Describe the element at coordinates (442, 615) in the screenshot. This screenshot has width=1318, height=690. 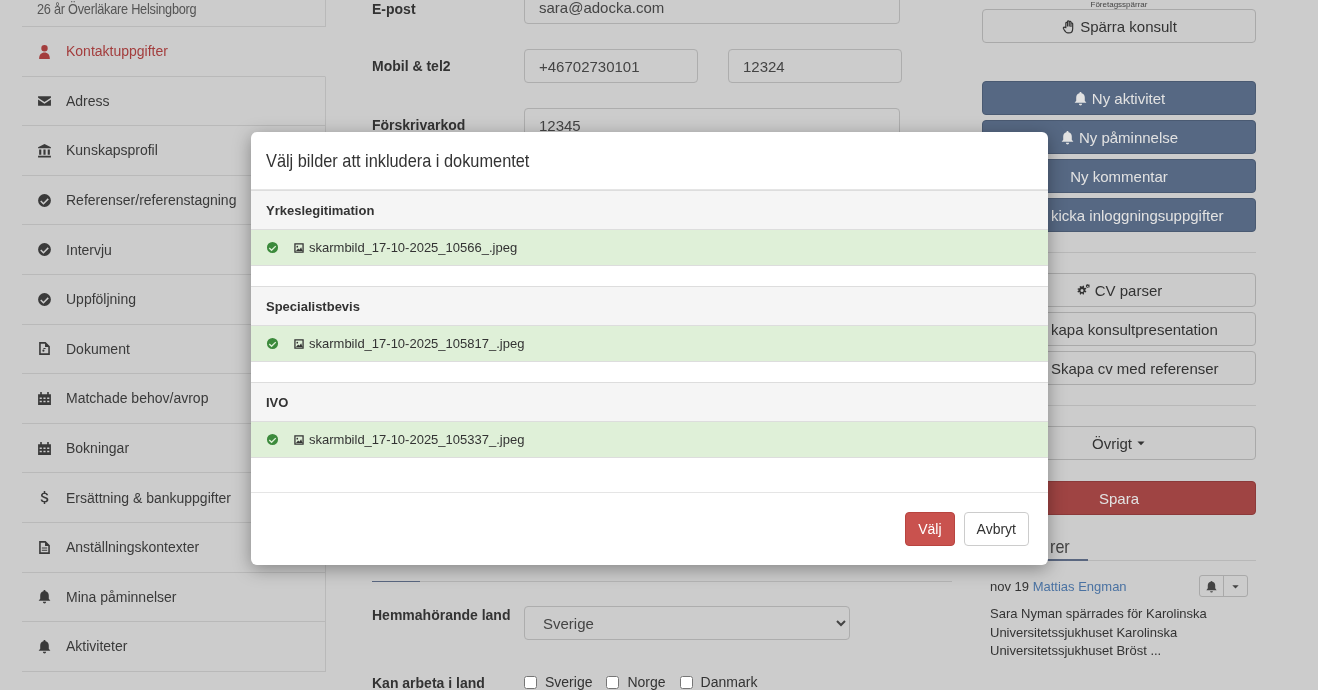
I see `field-label: Hemmahörande land` at that location.